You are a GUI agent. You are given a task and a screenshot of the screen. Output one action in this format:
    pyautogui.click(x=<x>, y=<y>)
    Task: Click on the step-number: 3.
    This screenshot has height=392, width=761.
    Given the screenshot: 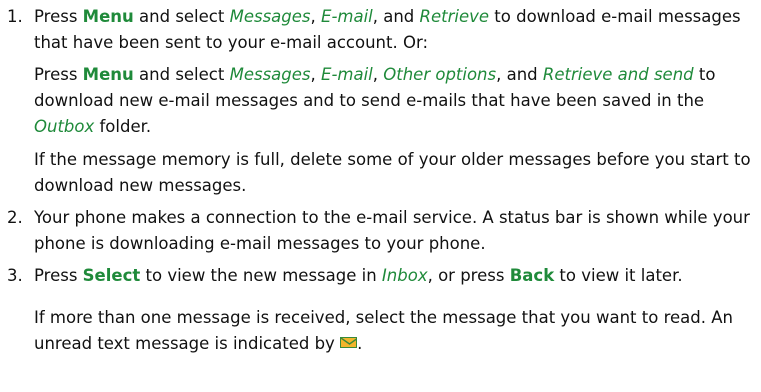 What is the action you would take?
    pyautogui.click(x=15, y=275)
    